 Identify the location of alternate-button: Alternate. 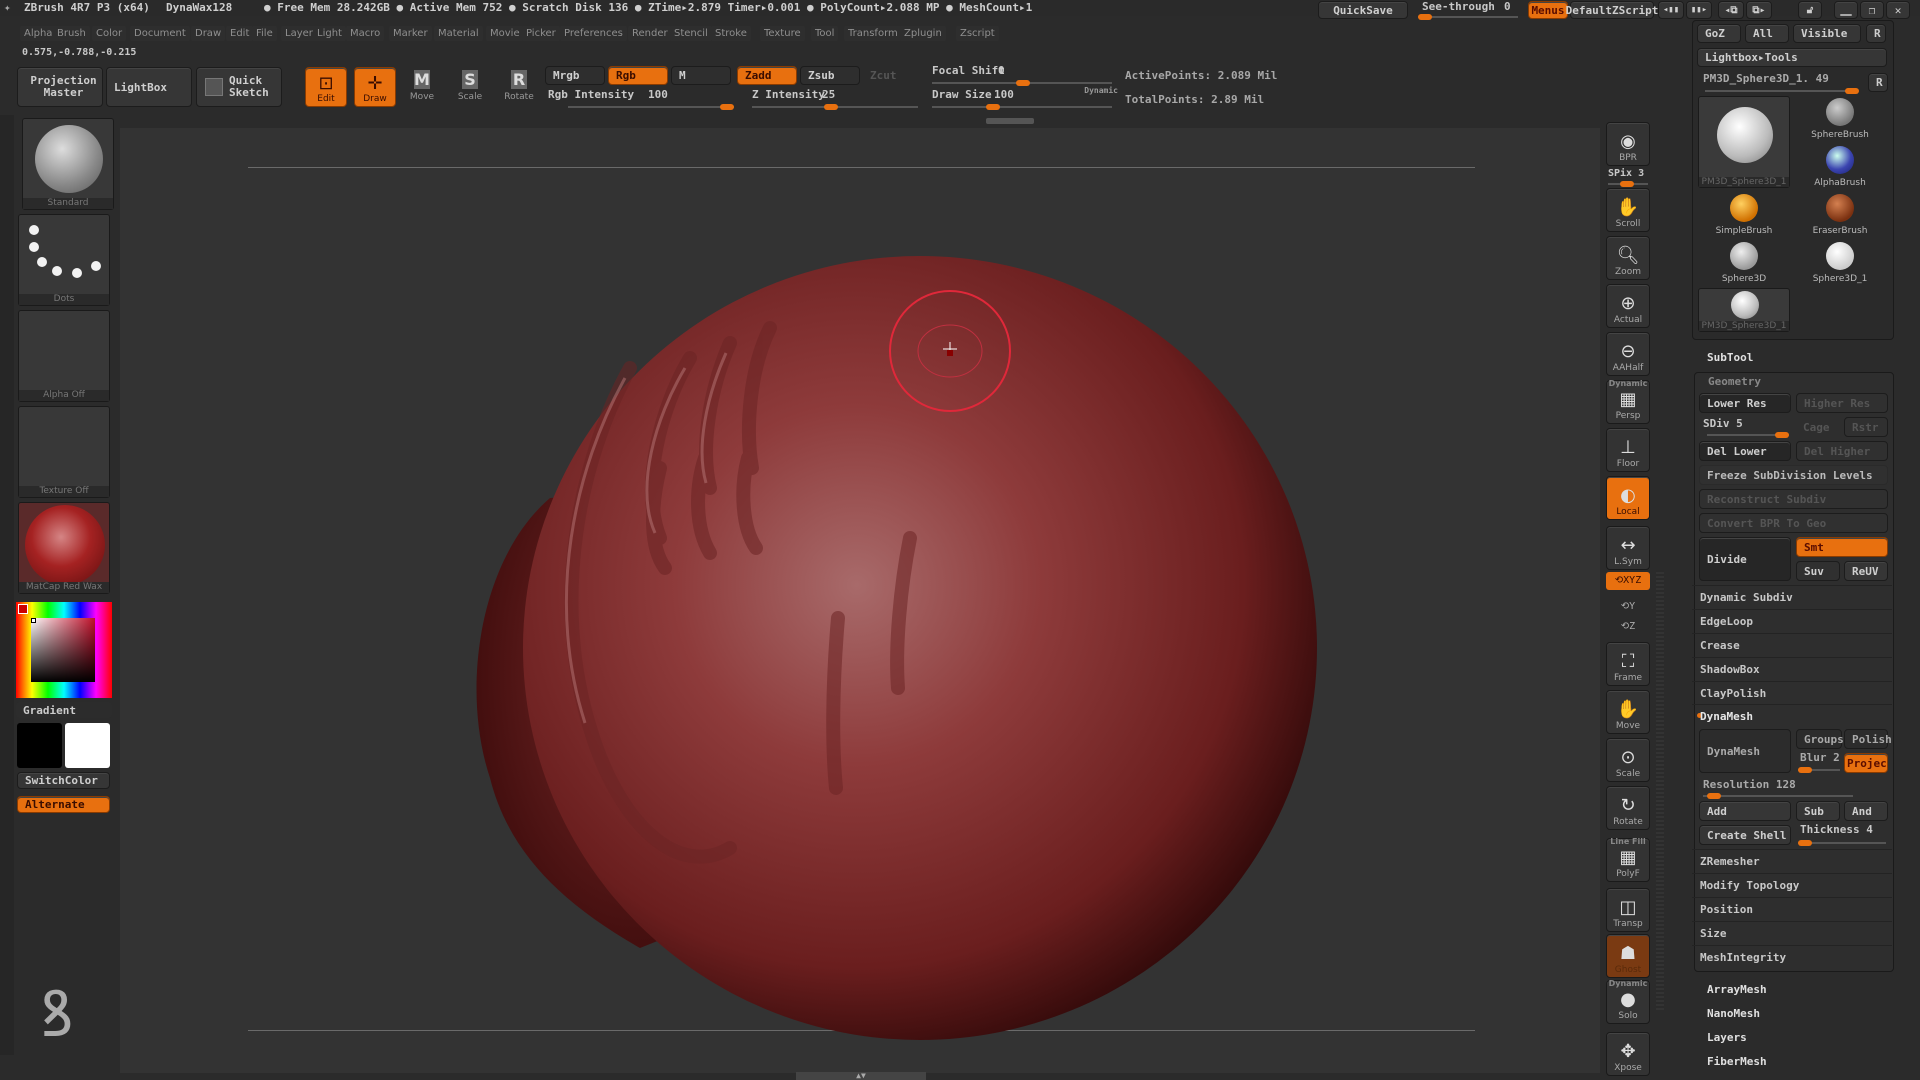
(63, 804).